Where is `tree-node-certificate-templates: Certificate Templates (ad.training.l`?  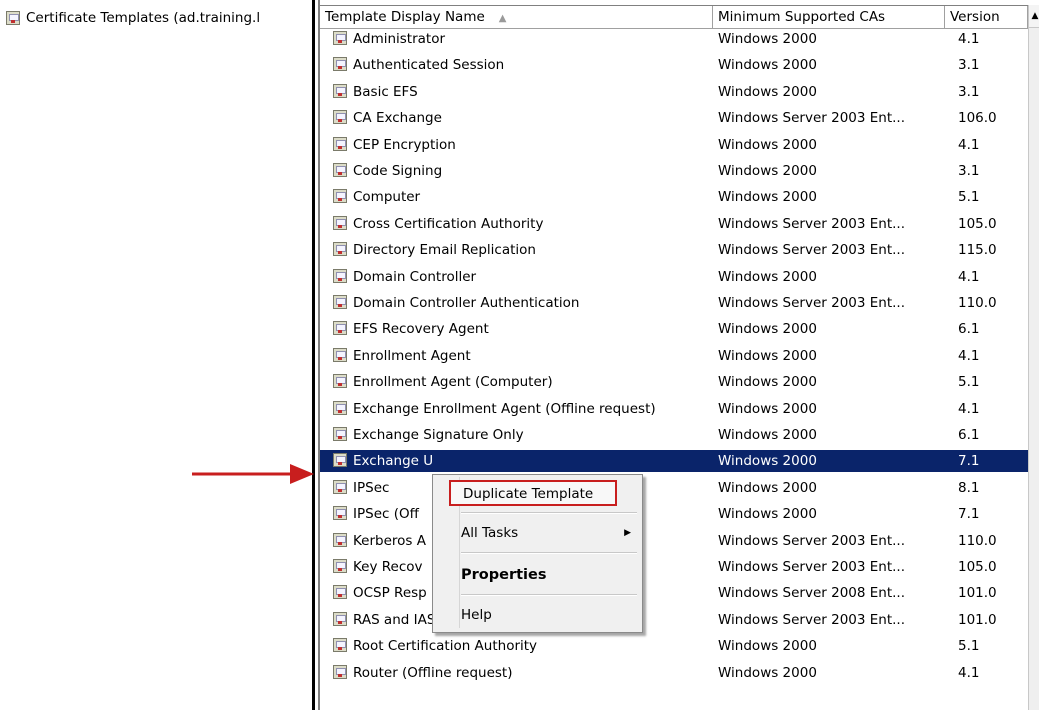
tree-node-certificate-templates: Certificate Templates (ad.training.l is located at coordinates (159, 18).